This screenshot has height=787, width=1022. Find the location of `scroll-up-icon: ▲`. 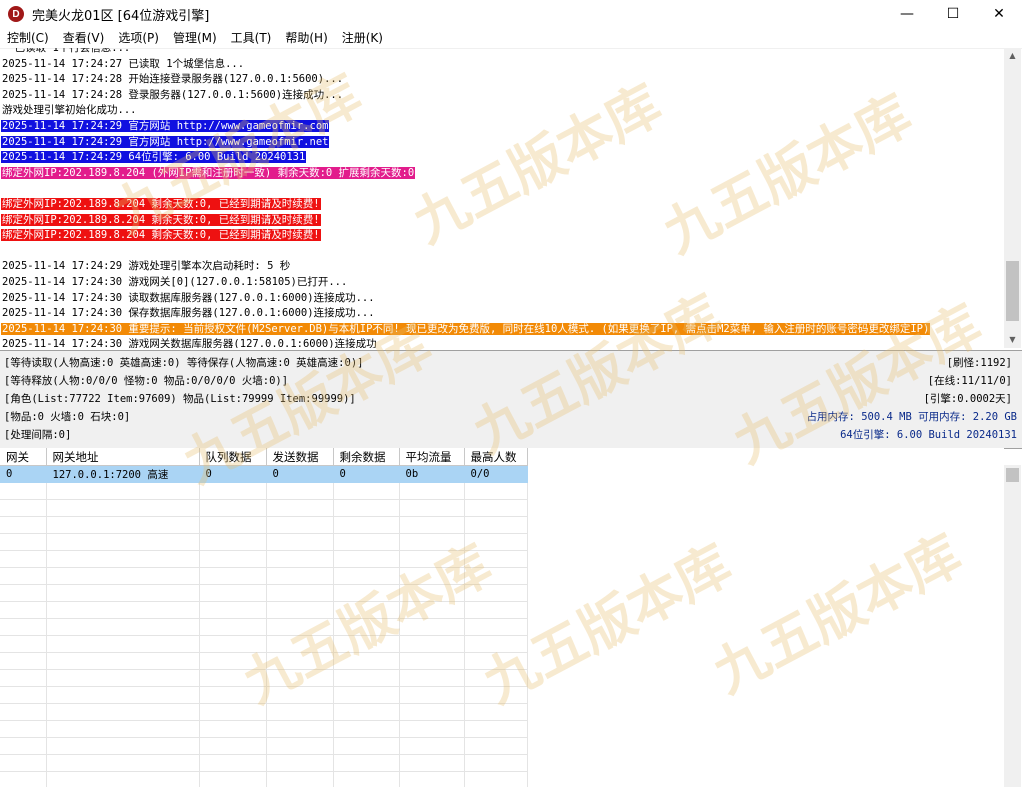

scroll-up-icon: ▲ is located at coordinates (1012, 55).